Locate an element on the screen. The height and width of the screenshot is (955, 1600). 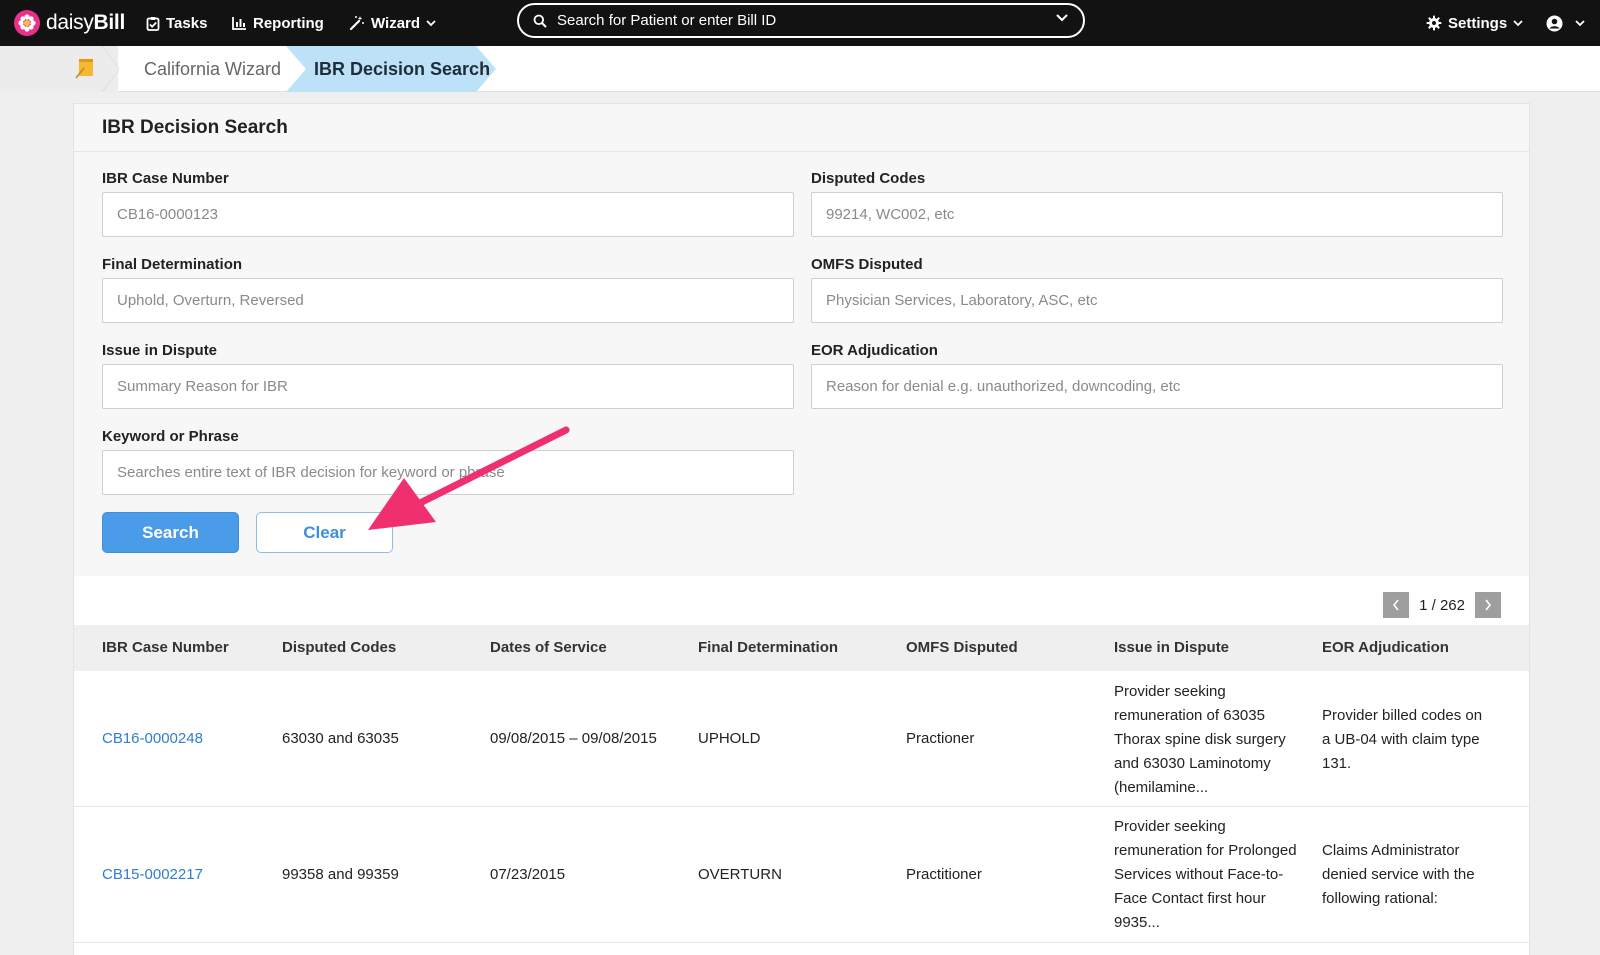
eor-label: EOR Adjudication is located at coordinates (874, 350).